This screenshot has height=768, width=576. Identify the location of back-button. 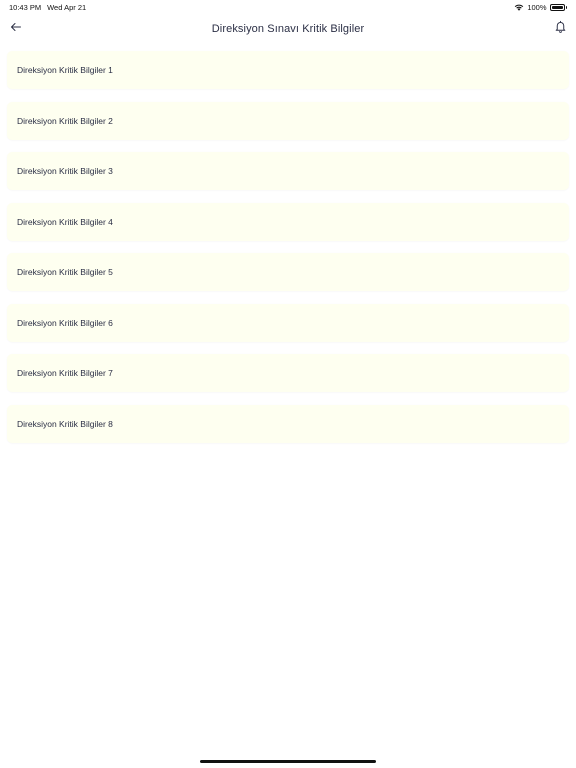
(16, 29).